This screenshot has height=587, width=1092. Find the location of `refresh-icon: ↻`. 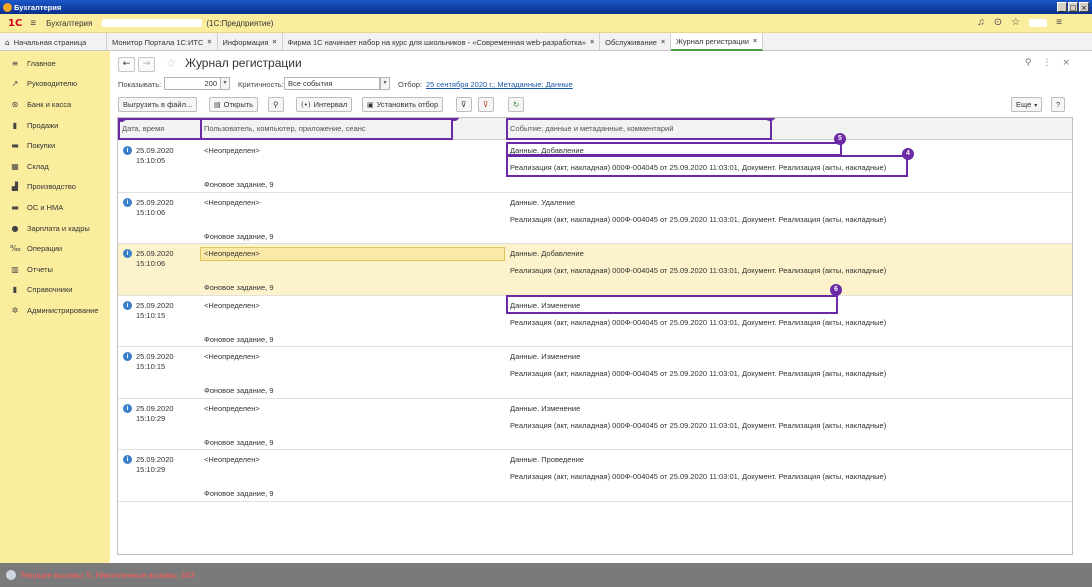

refresh-icon: ↻ is located at coordinates (516, 104).